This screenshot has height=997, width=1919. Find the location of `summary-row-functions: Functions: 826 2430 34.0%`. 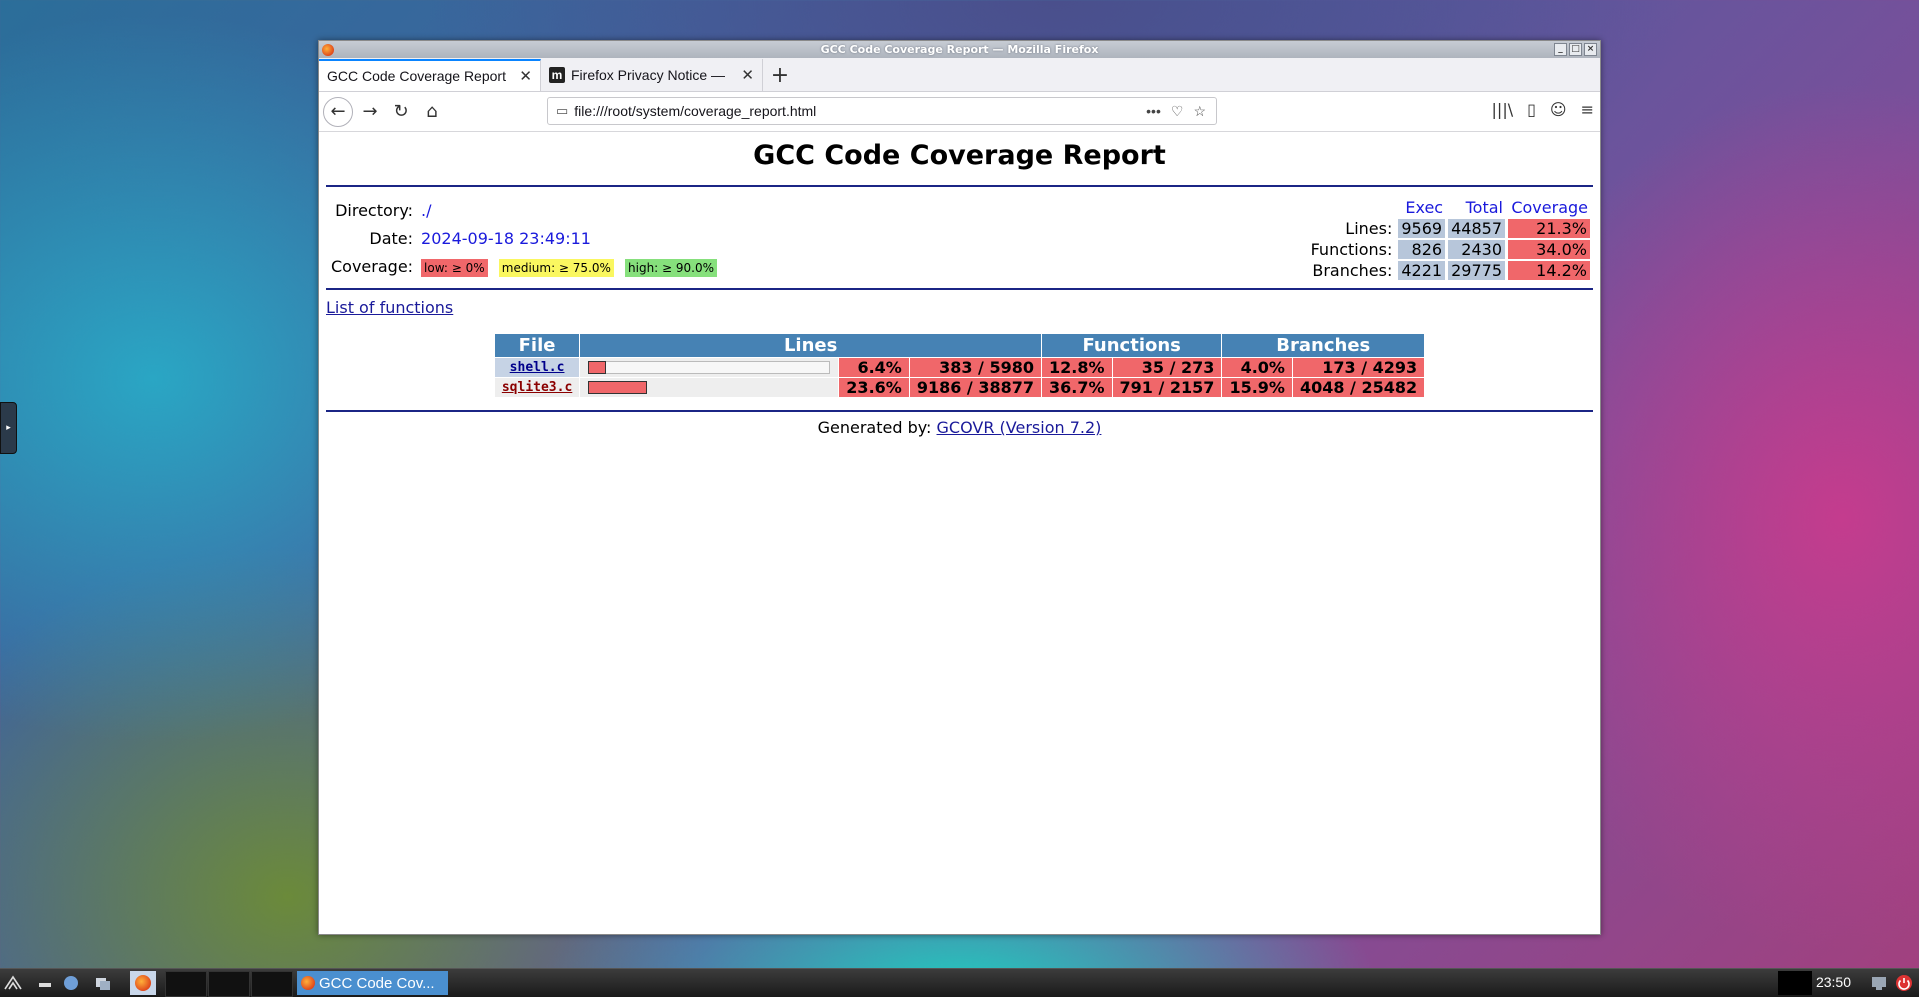

summary-row-functions: Functions: 826 2430 34.0% is located at coordinates (1449, 249).